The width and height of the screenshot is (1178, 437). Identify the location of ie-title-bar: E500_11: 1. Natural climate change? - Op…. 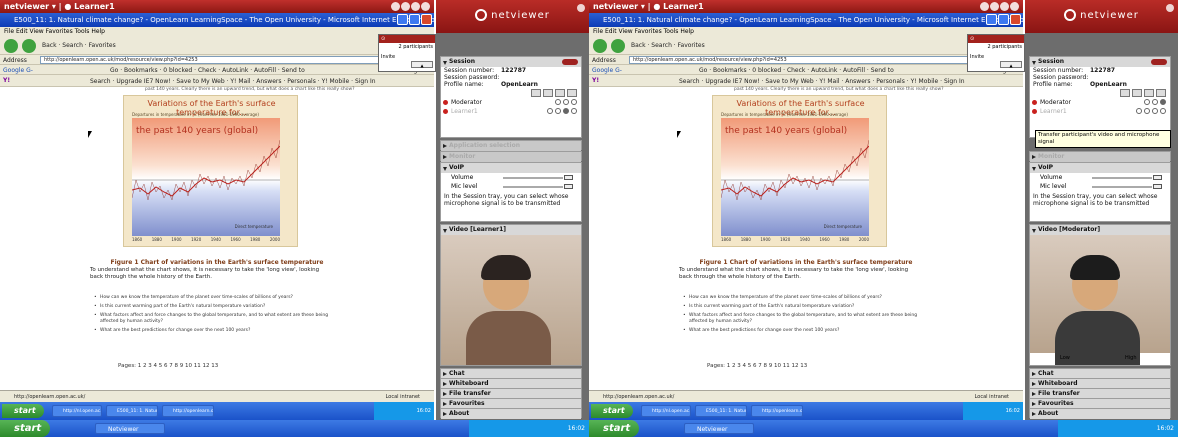
(806, 20).